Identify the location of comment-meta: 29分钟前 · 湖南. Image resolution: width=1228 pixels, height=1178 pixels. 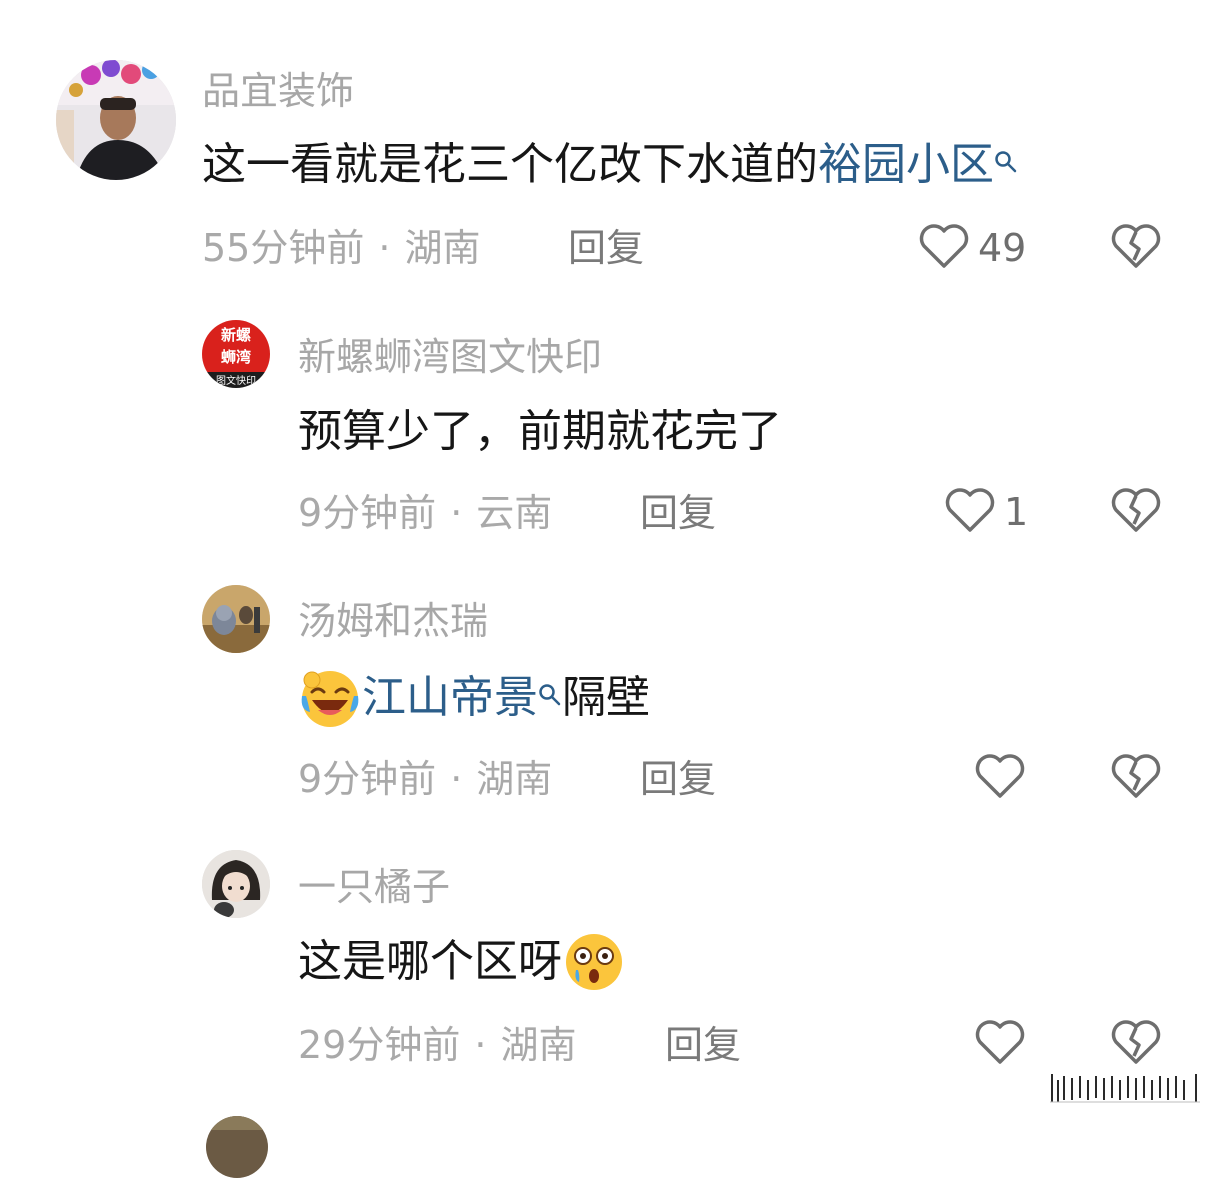
(437, 1045).